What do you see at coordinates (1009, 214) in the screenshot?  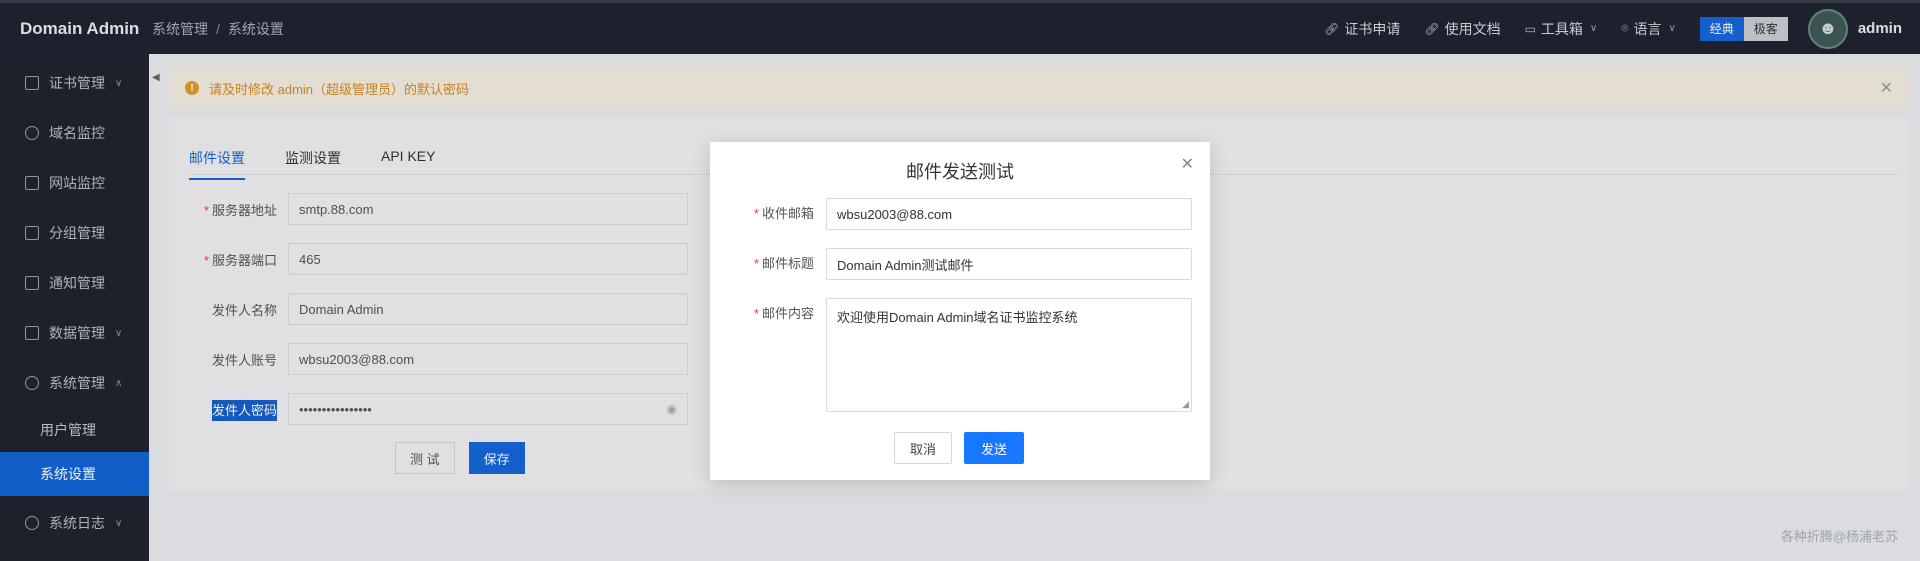 I see `recipient-email-input: wbsu2003@88.com` at bounding box center [1009, 214].